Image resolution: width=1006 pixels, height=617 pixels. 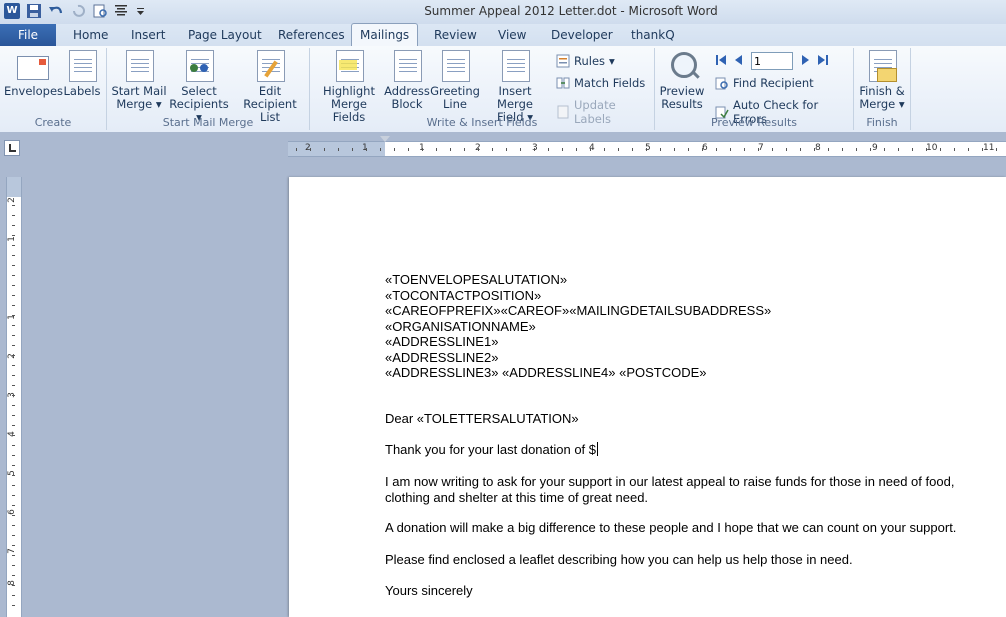 I want to click on greeting-line-button: Greeting Line, so click(x=455, y=80).